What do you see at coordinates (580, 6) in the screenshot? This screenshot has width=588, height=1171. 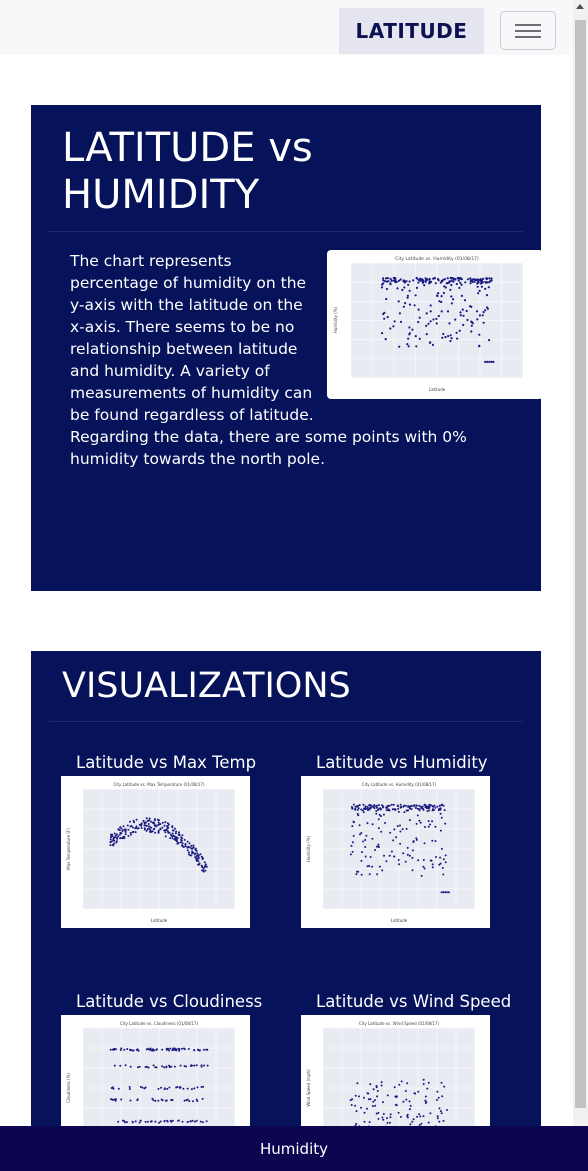 I see `scroll-up-arrow-icon` at bounding box center [580, 6].